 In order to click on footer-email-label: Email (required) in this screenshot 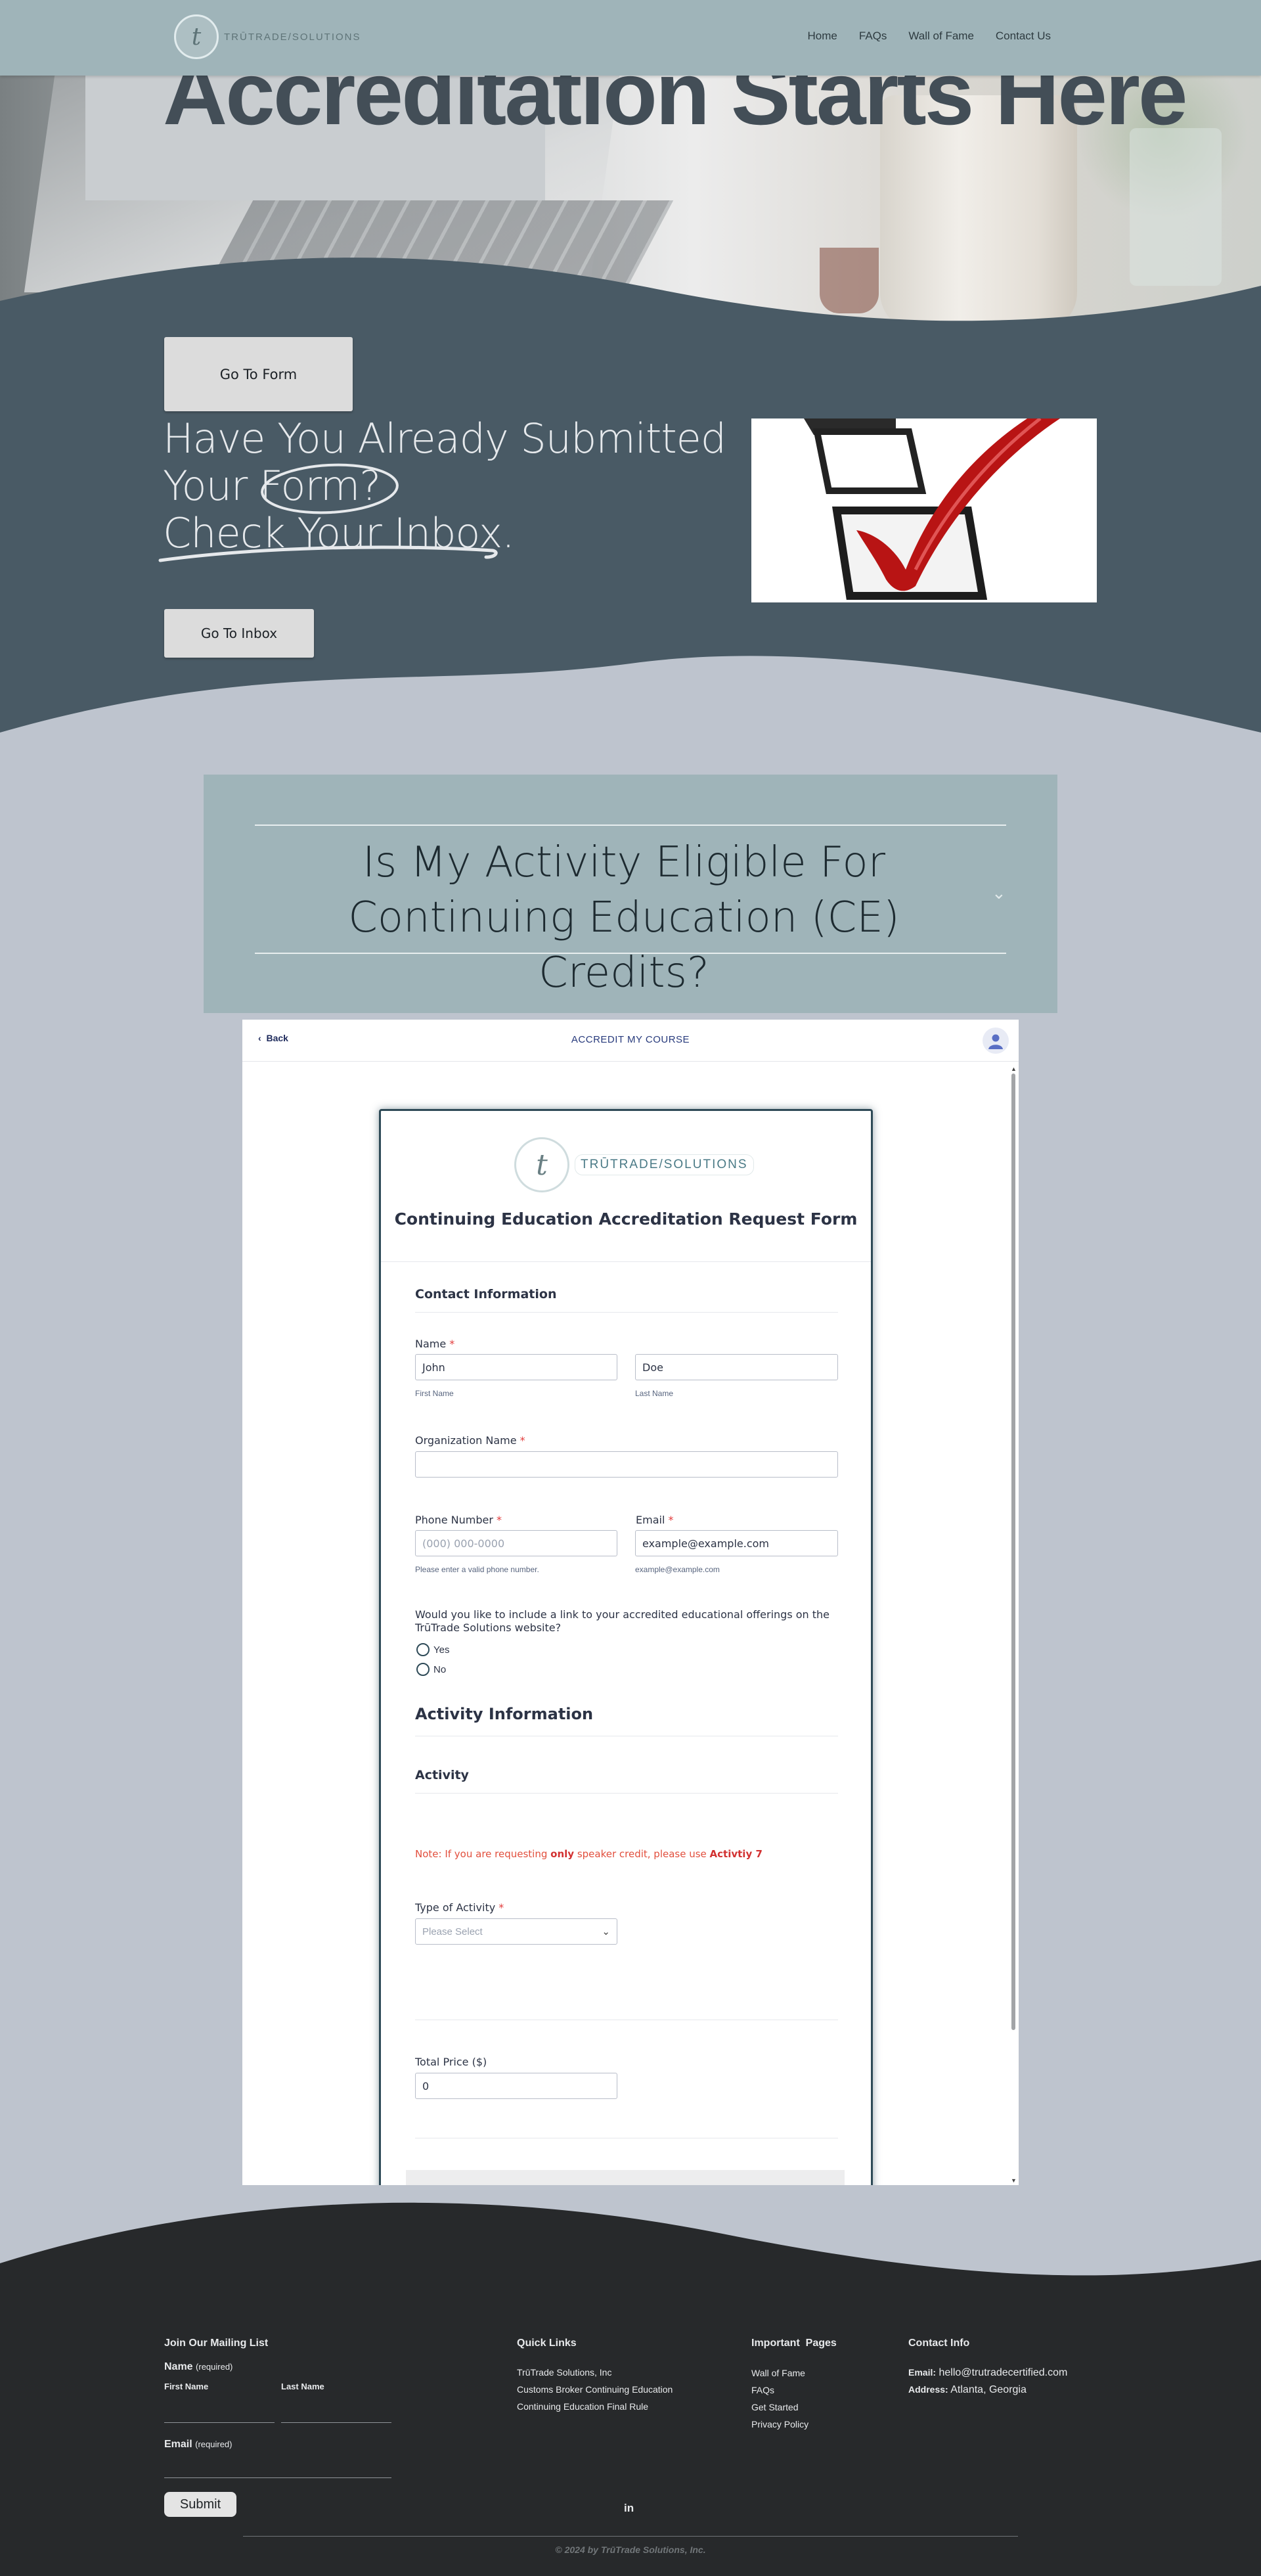, I will do `click(198, 2445)`.